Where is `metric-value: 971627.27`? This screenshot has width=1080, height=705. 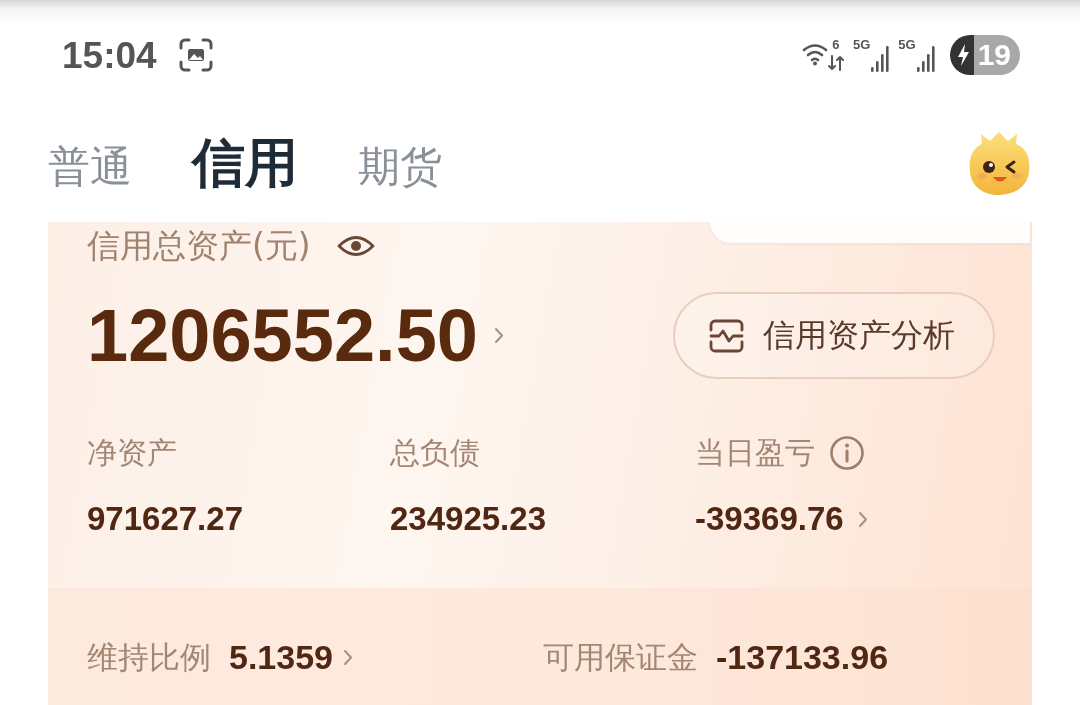 metric-value: 971627.27 is located at coordinates (165, 519).